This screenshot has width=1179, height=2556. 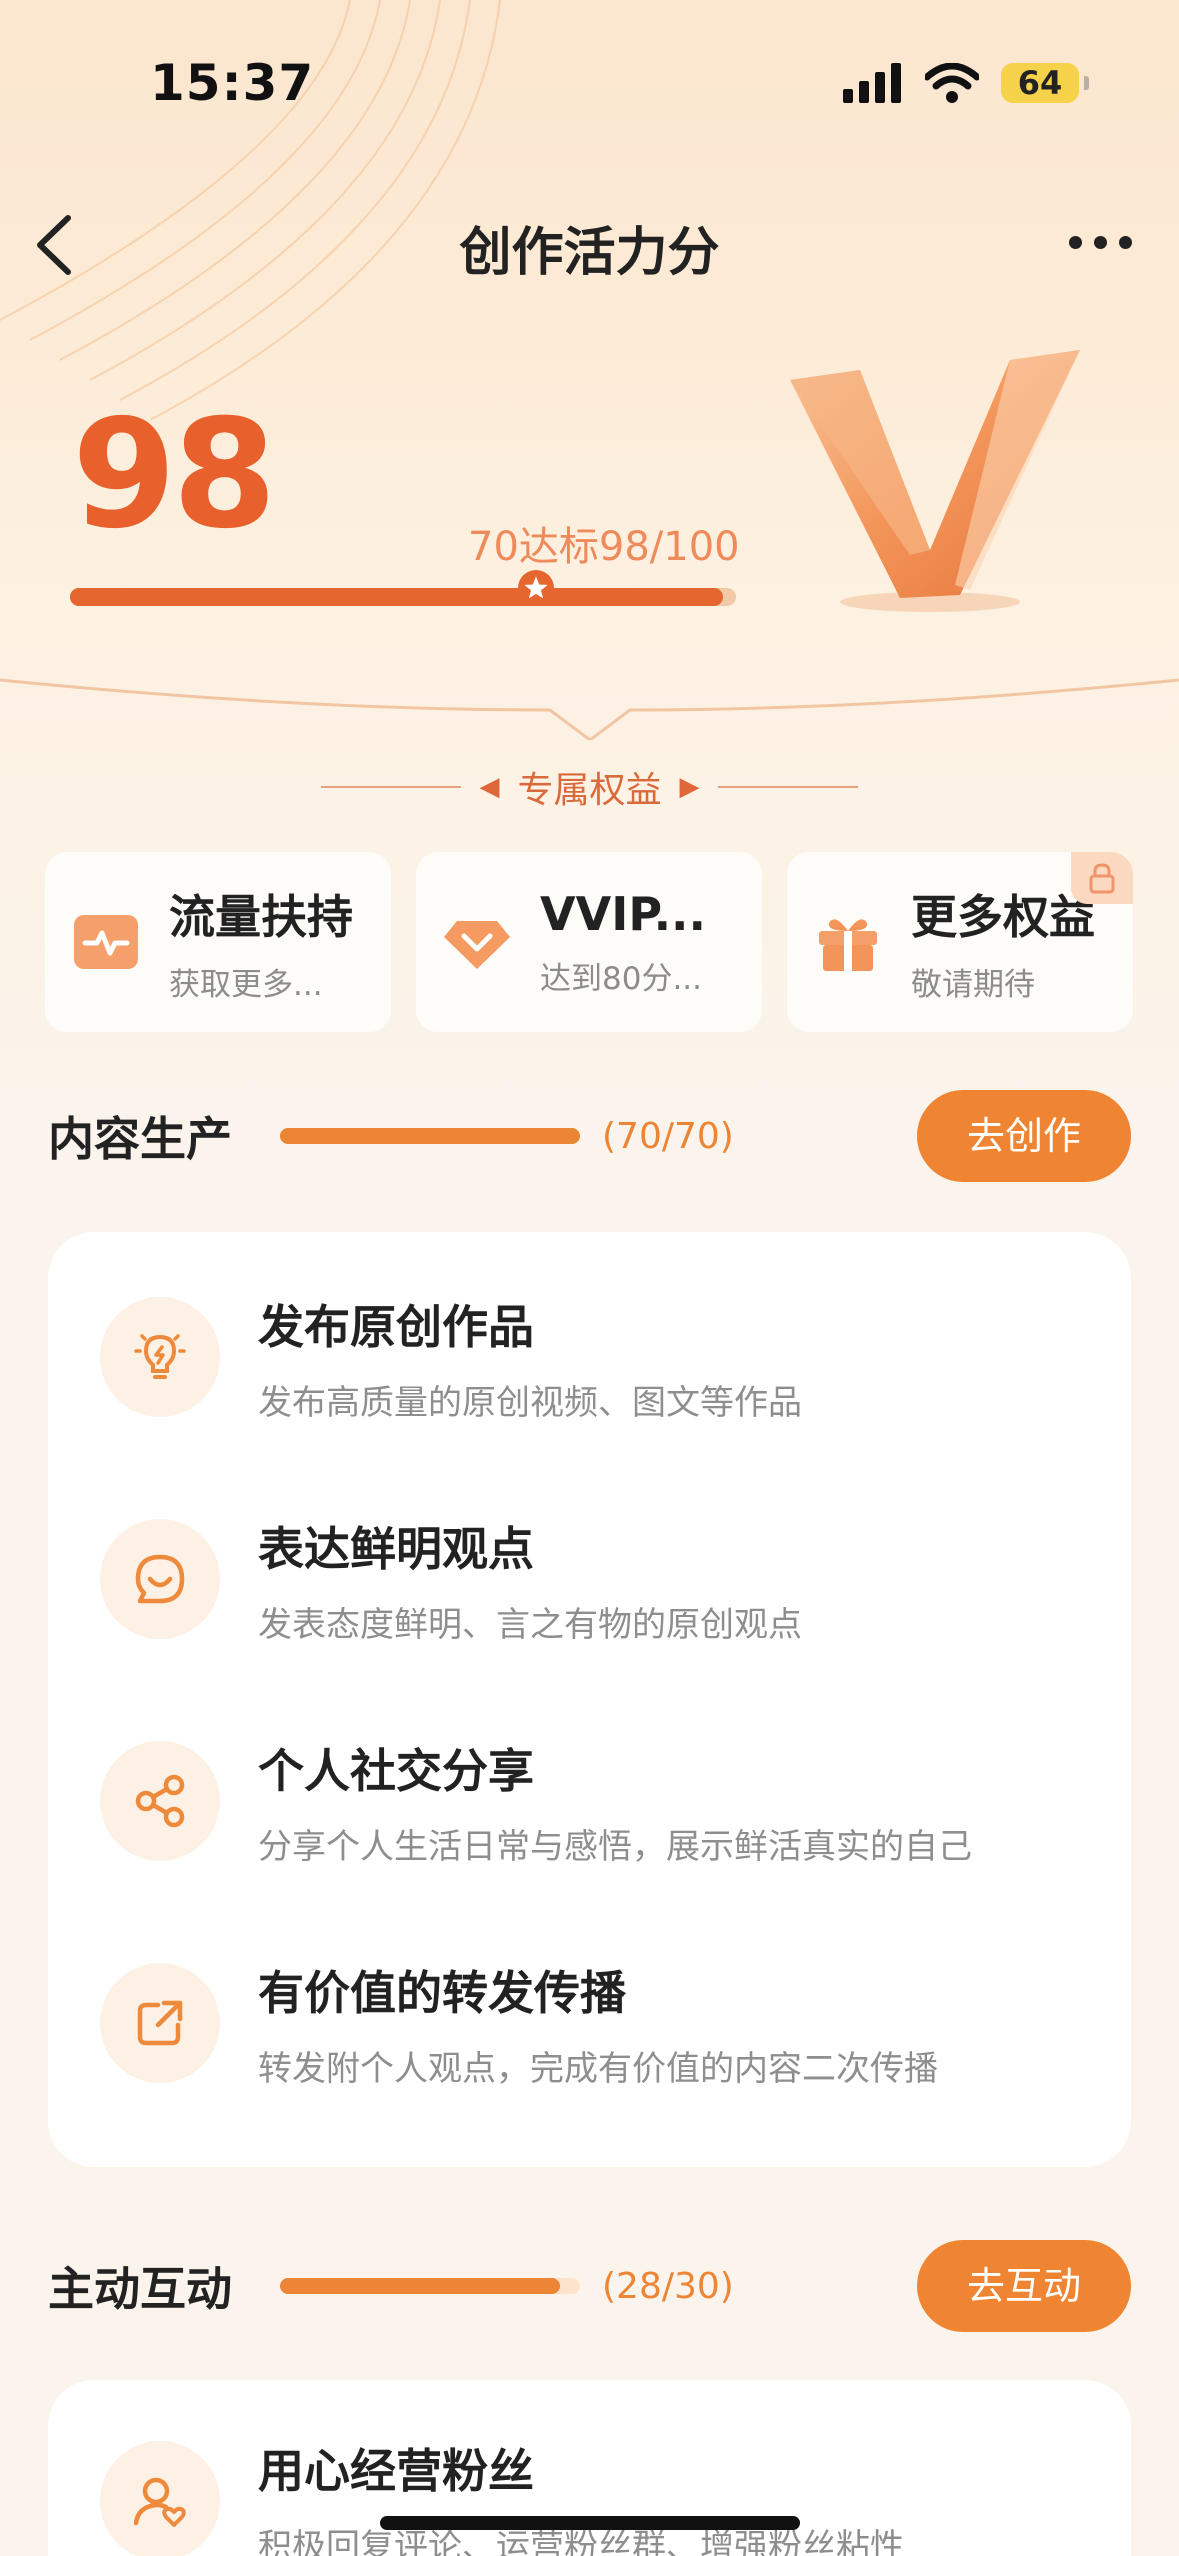 What do you see at coordinates (396, 1770) in the screenshot?
I see `item-title: 个人社交分享` at bounding box center [396, 1770].